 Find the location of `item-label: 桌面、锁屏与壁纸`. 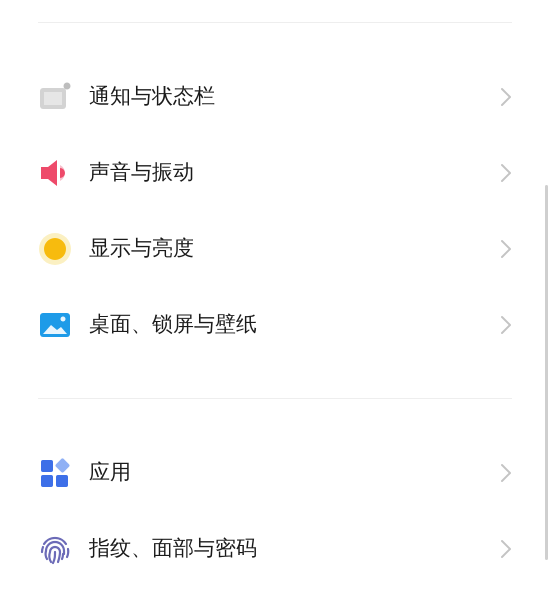

item-label: 桌面、锁屏与壁纸 is located at coordinates (173, 324).